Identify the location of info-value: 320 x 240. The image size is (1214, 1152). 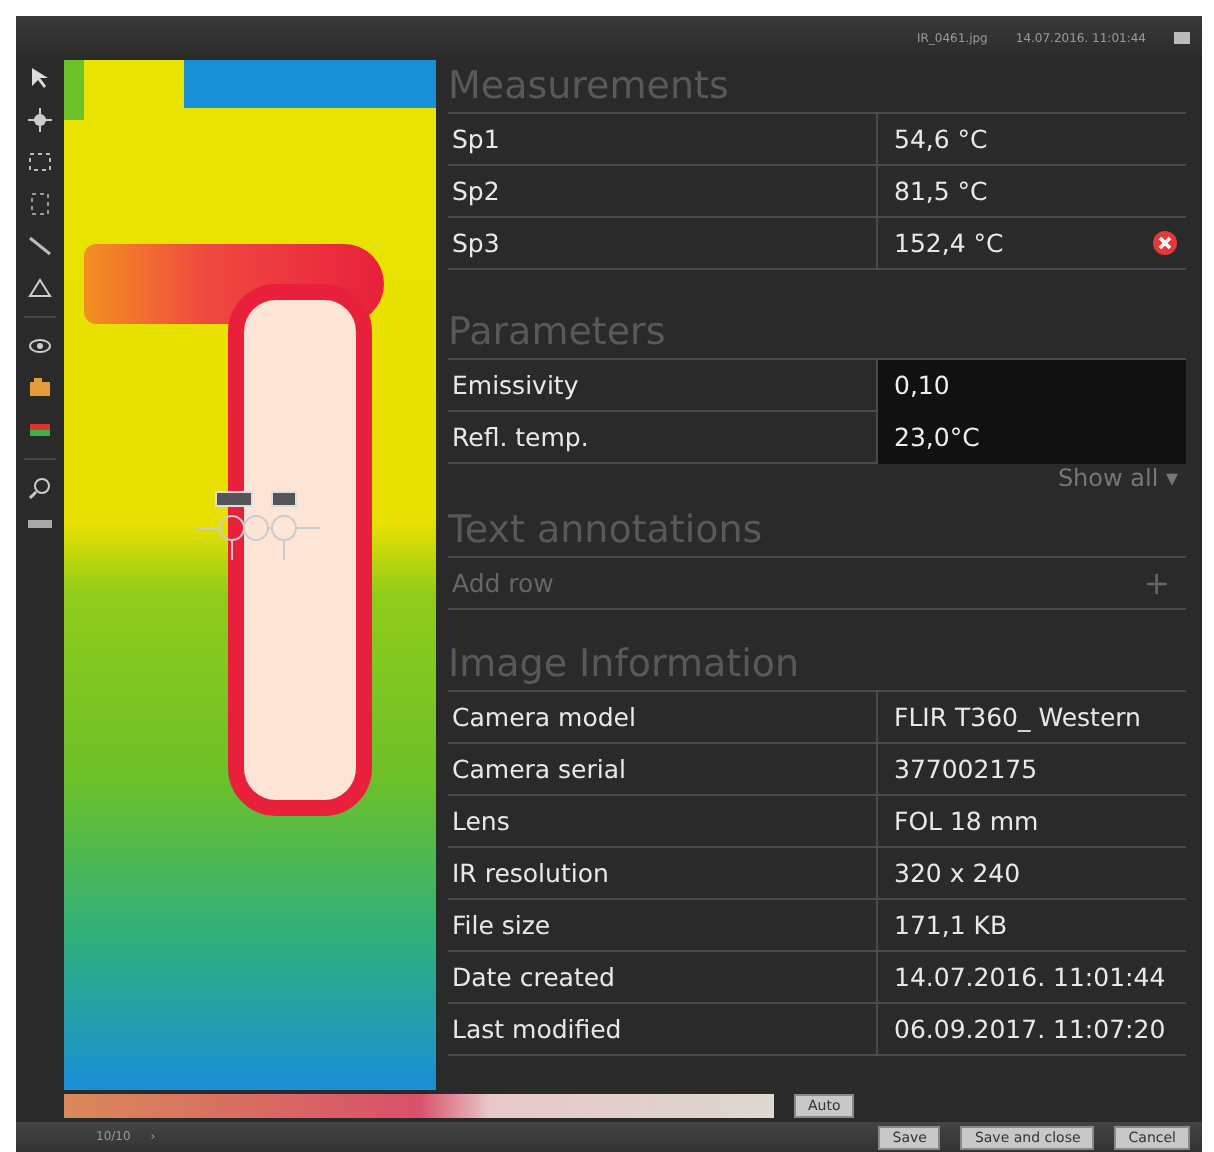
(956, 873).